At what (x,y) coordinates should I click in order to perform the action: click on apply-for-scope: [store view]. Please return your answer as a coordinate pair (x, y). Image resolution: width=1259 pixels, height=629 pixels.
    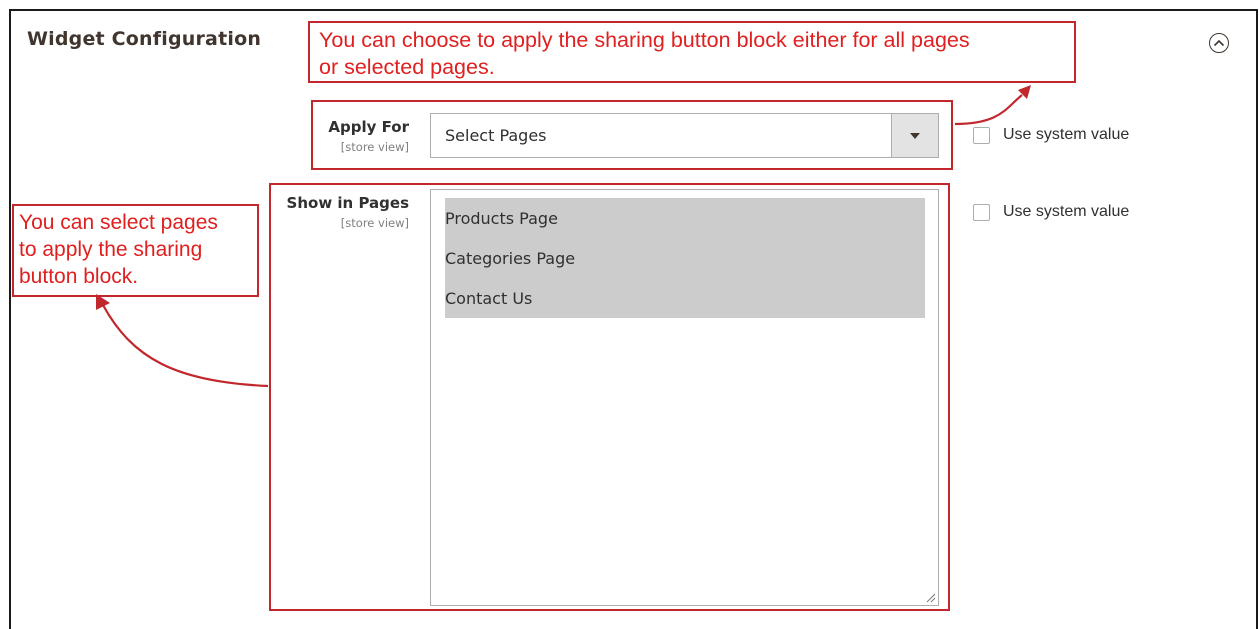
    Looking at the image, I should click on (374, 147).